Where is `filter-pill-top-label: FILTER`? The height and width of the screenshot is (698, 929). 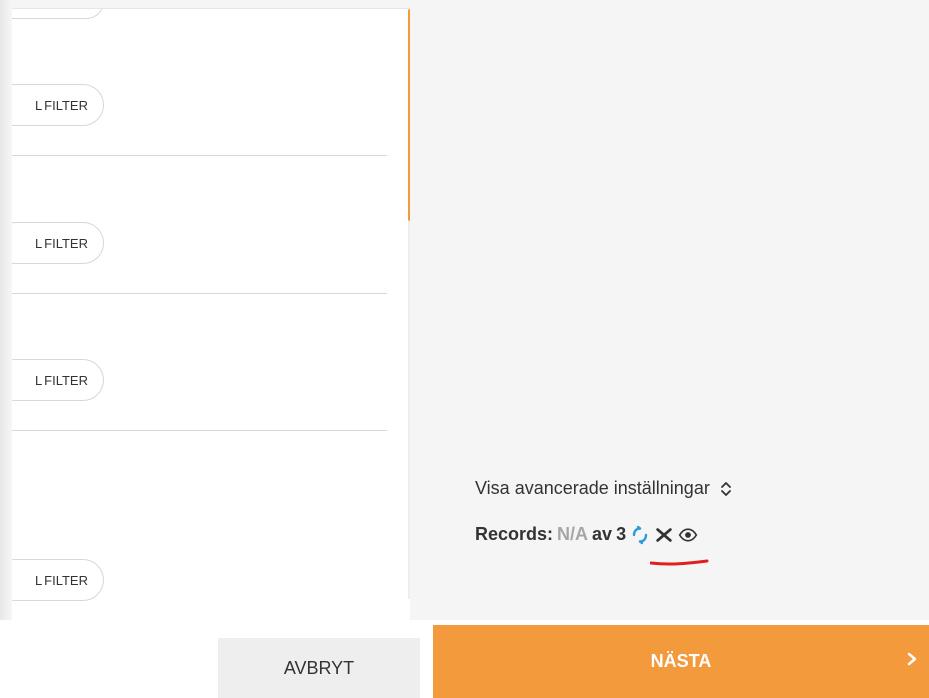 filter-pill-top-label: FILTER is located at coordinates (66, 8).